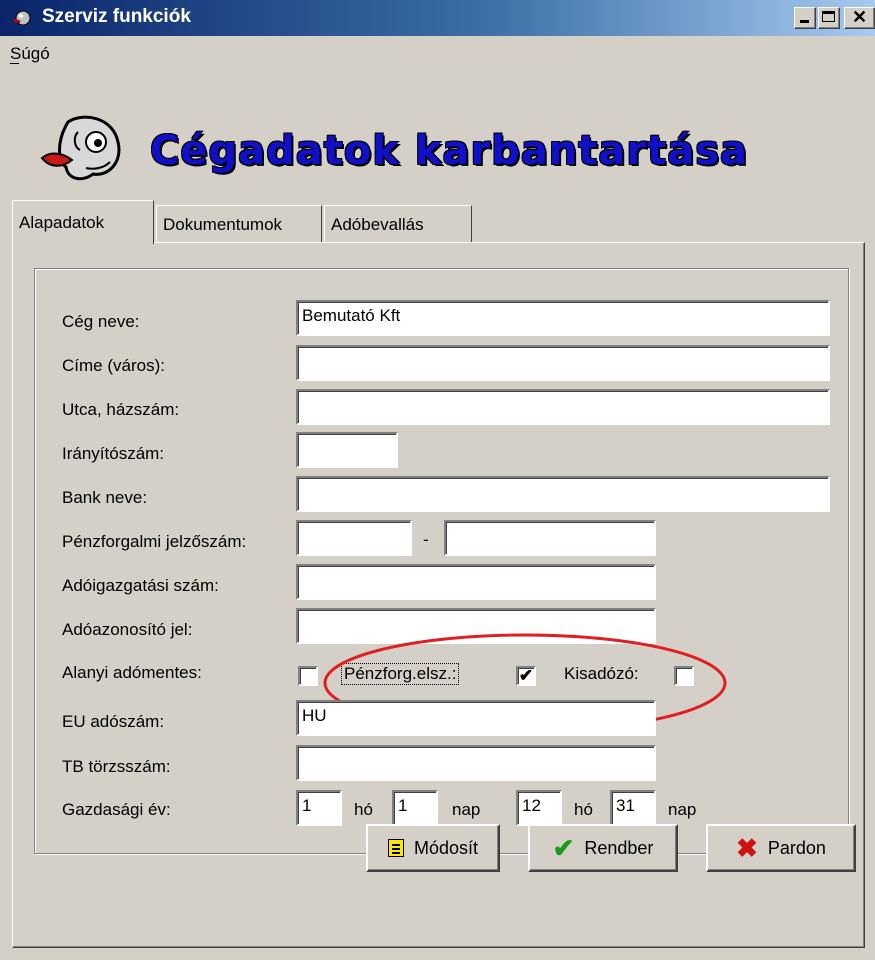 The height and width of the screenshot is (960, 875). Describe the element at coordinates (563, 848) in the screenshot. I see `checkmark-icon: ✔` at that location.